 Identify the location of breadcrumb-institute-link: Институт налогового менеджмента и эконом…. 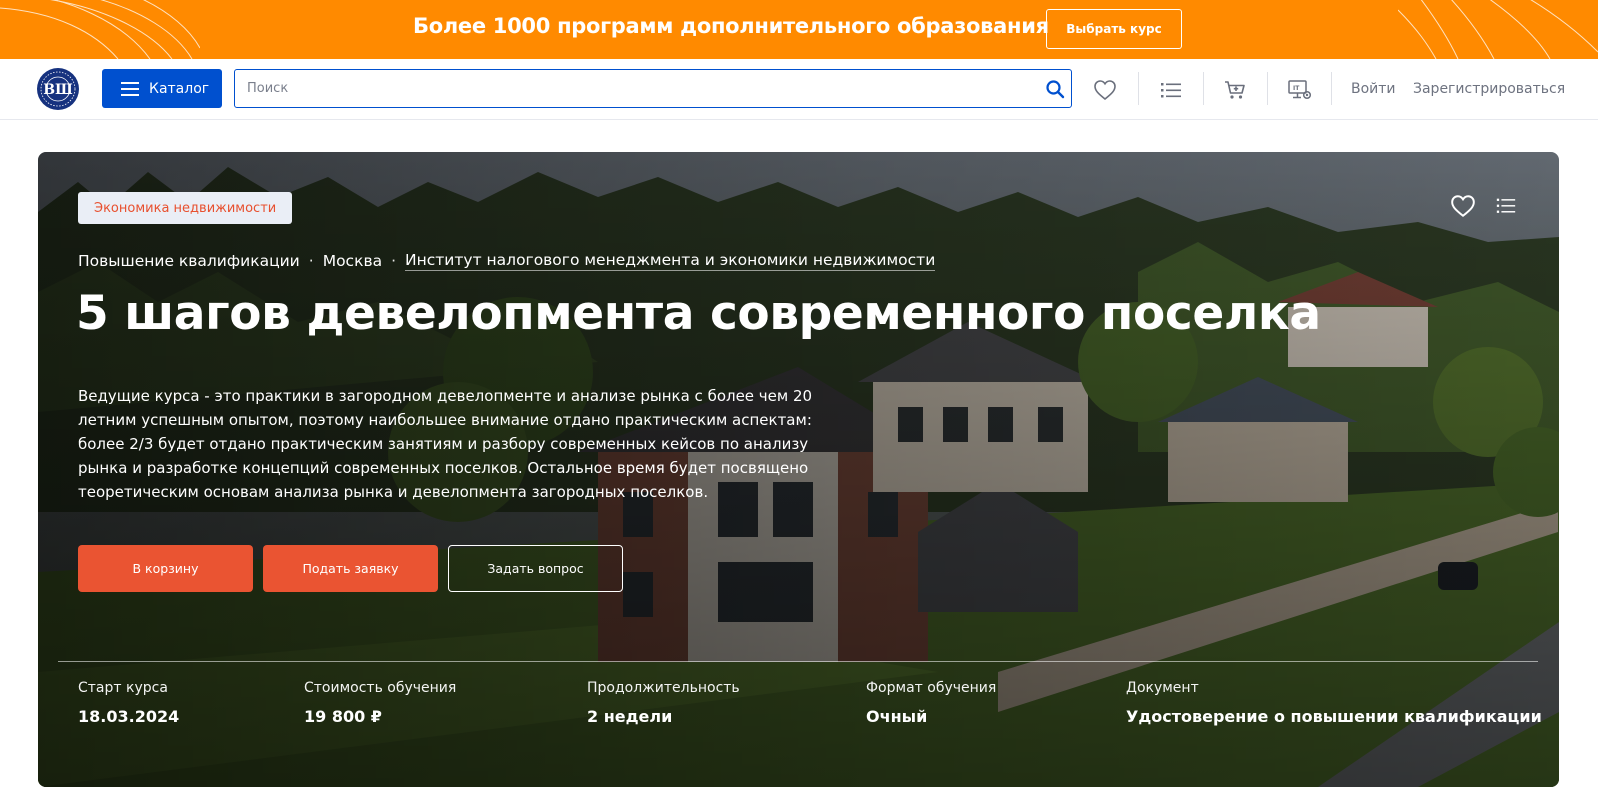
(670, 261).